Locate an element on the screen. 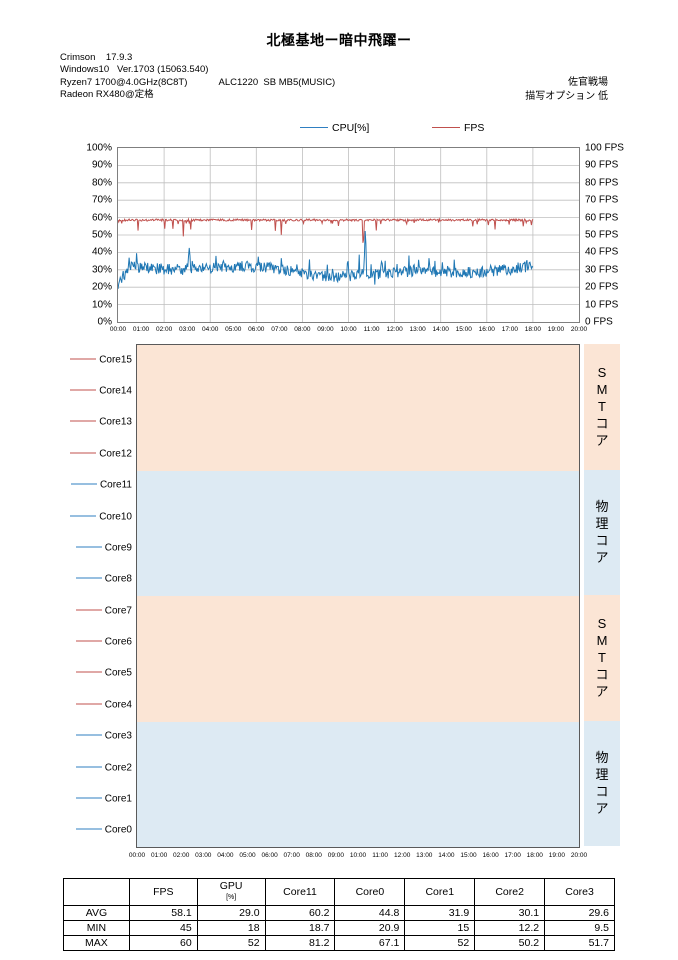 The image size is (678, 960). core-chart-x-tick: 02:00 is located at coordinates (181, 855).